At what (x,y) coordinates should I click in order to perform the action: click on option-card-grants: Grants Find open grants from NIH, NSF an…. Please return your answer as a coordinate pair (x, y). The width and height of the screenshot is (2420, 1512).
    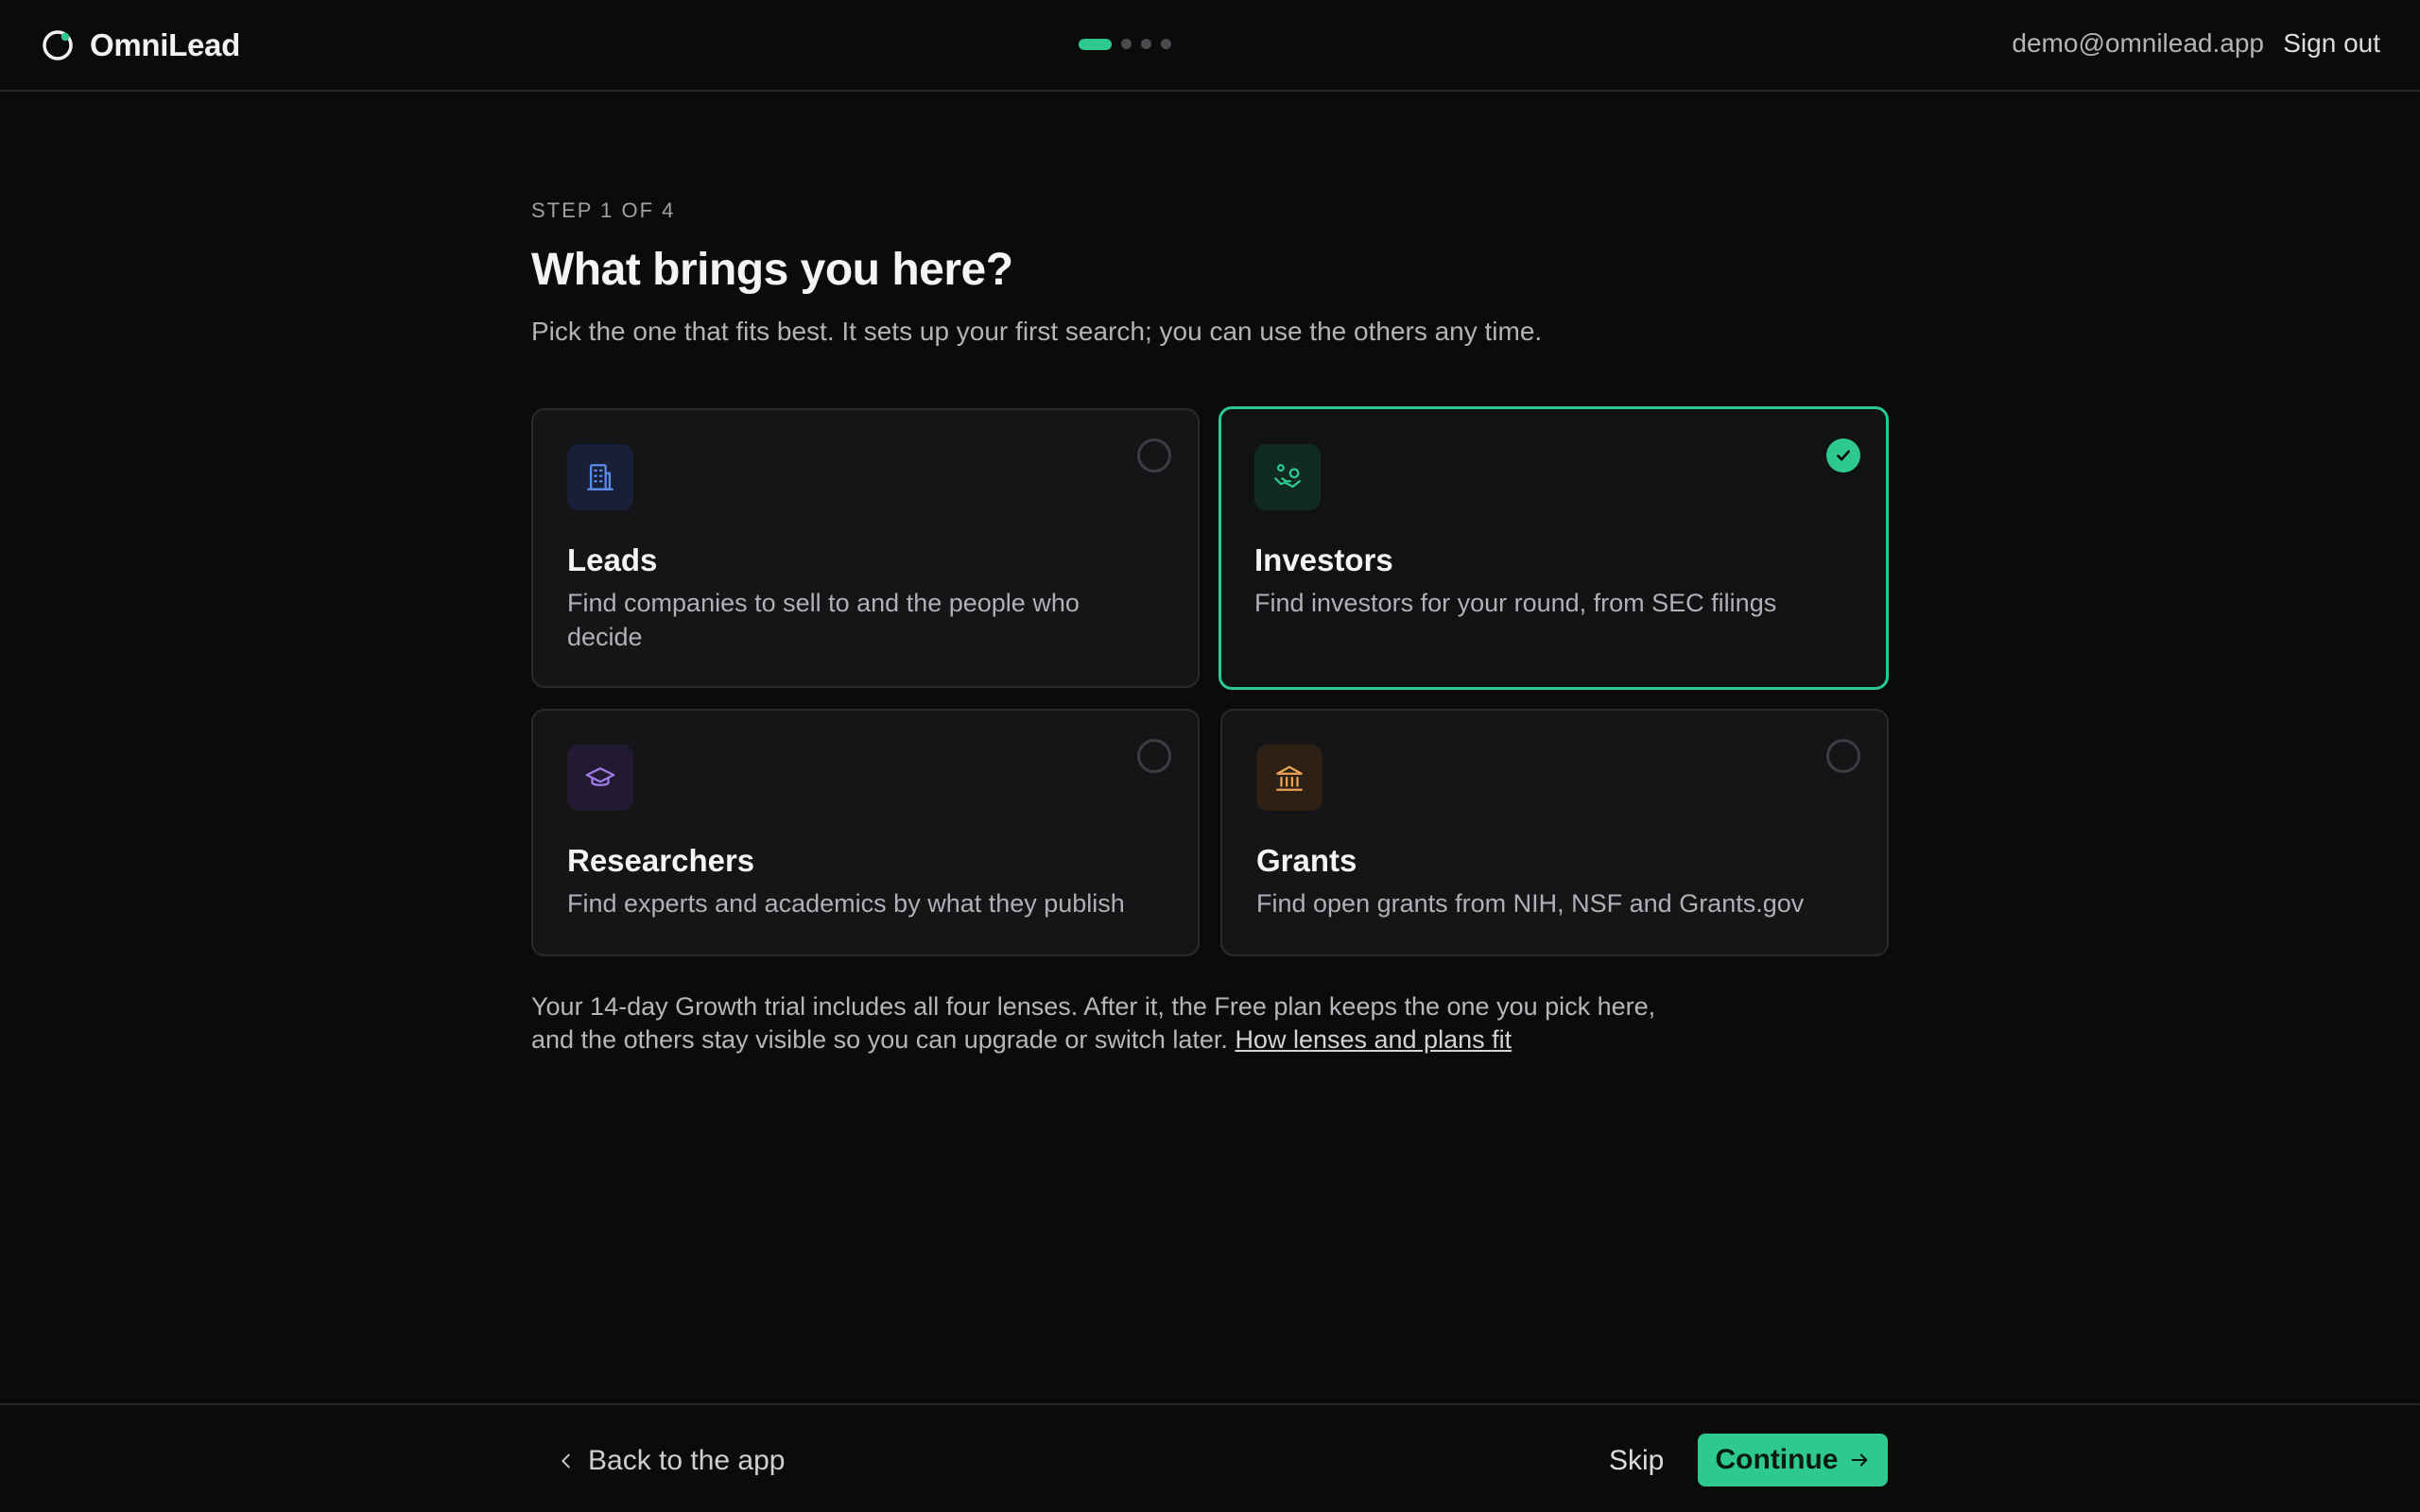
    Looking at the image, I should click on (1554, 832).